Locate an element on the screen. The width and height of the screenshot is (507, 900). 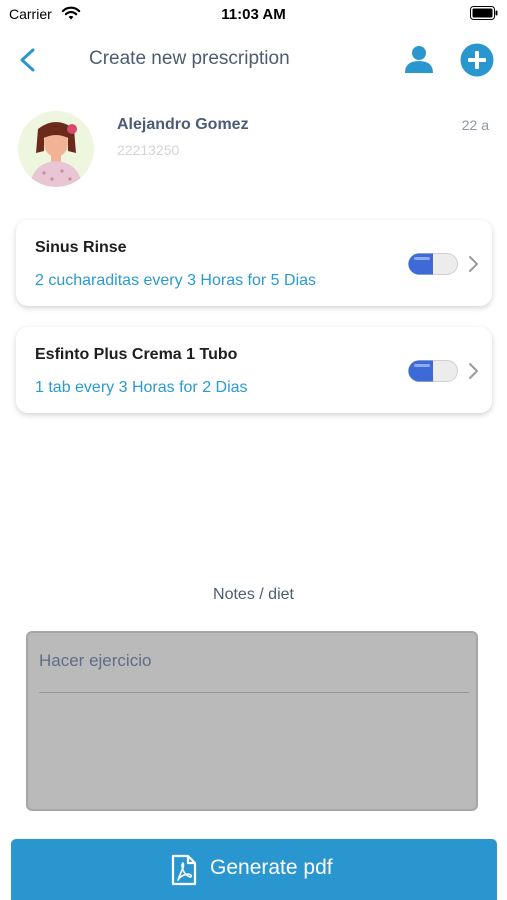
patient-age: 22 a is located at coordinates (475, 125).